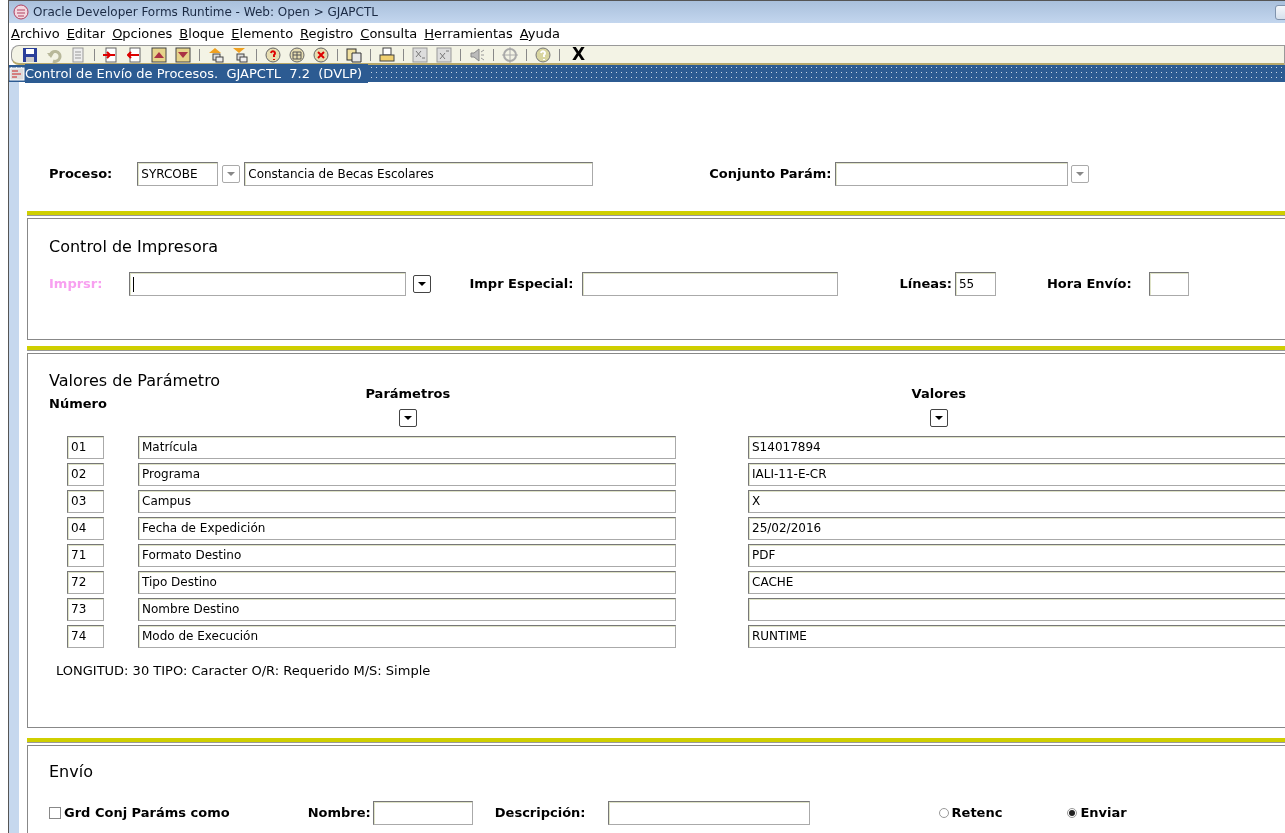 The image size is (1285, 833). What do you see at coordinates (85, 582) in the screenshot?
I see `input-field: 72` at bounding box center [85, 582].